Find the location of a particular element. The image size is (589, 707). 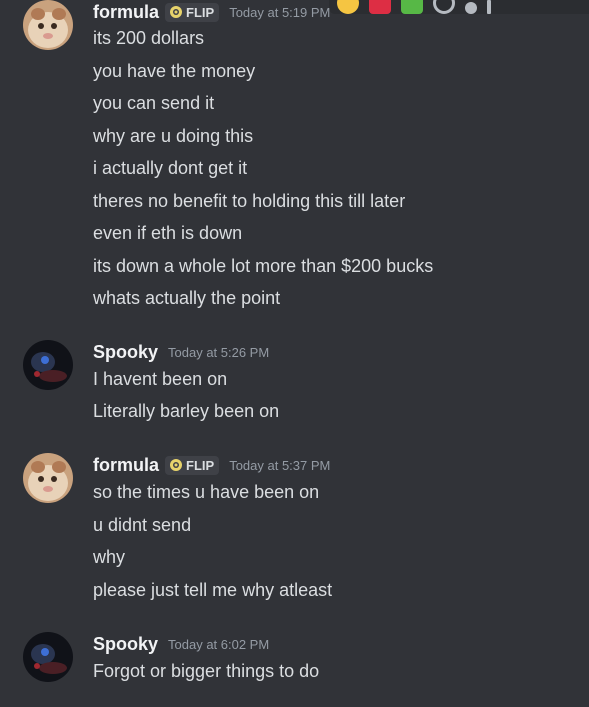

message-line: whats actually the point is located at coordinates (187, 298).